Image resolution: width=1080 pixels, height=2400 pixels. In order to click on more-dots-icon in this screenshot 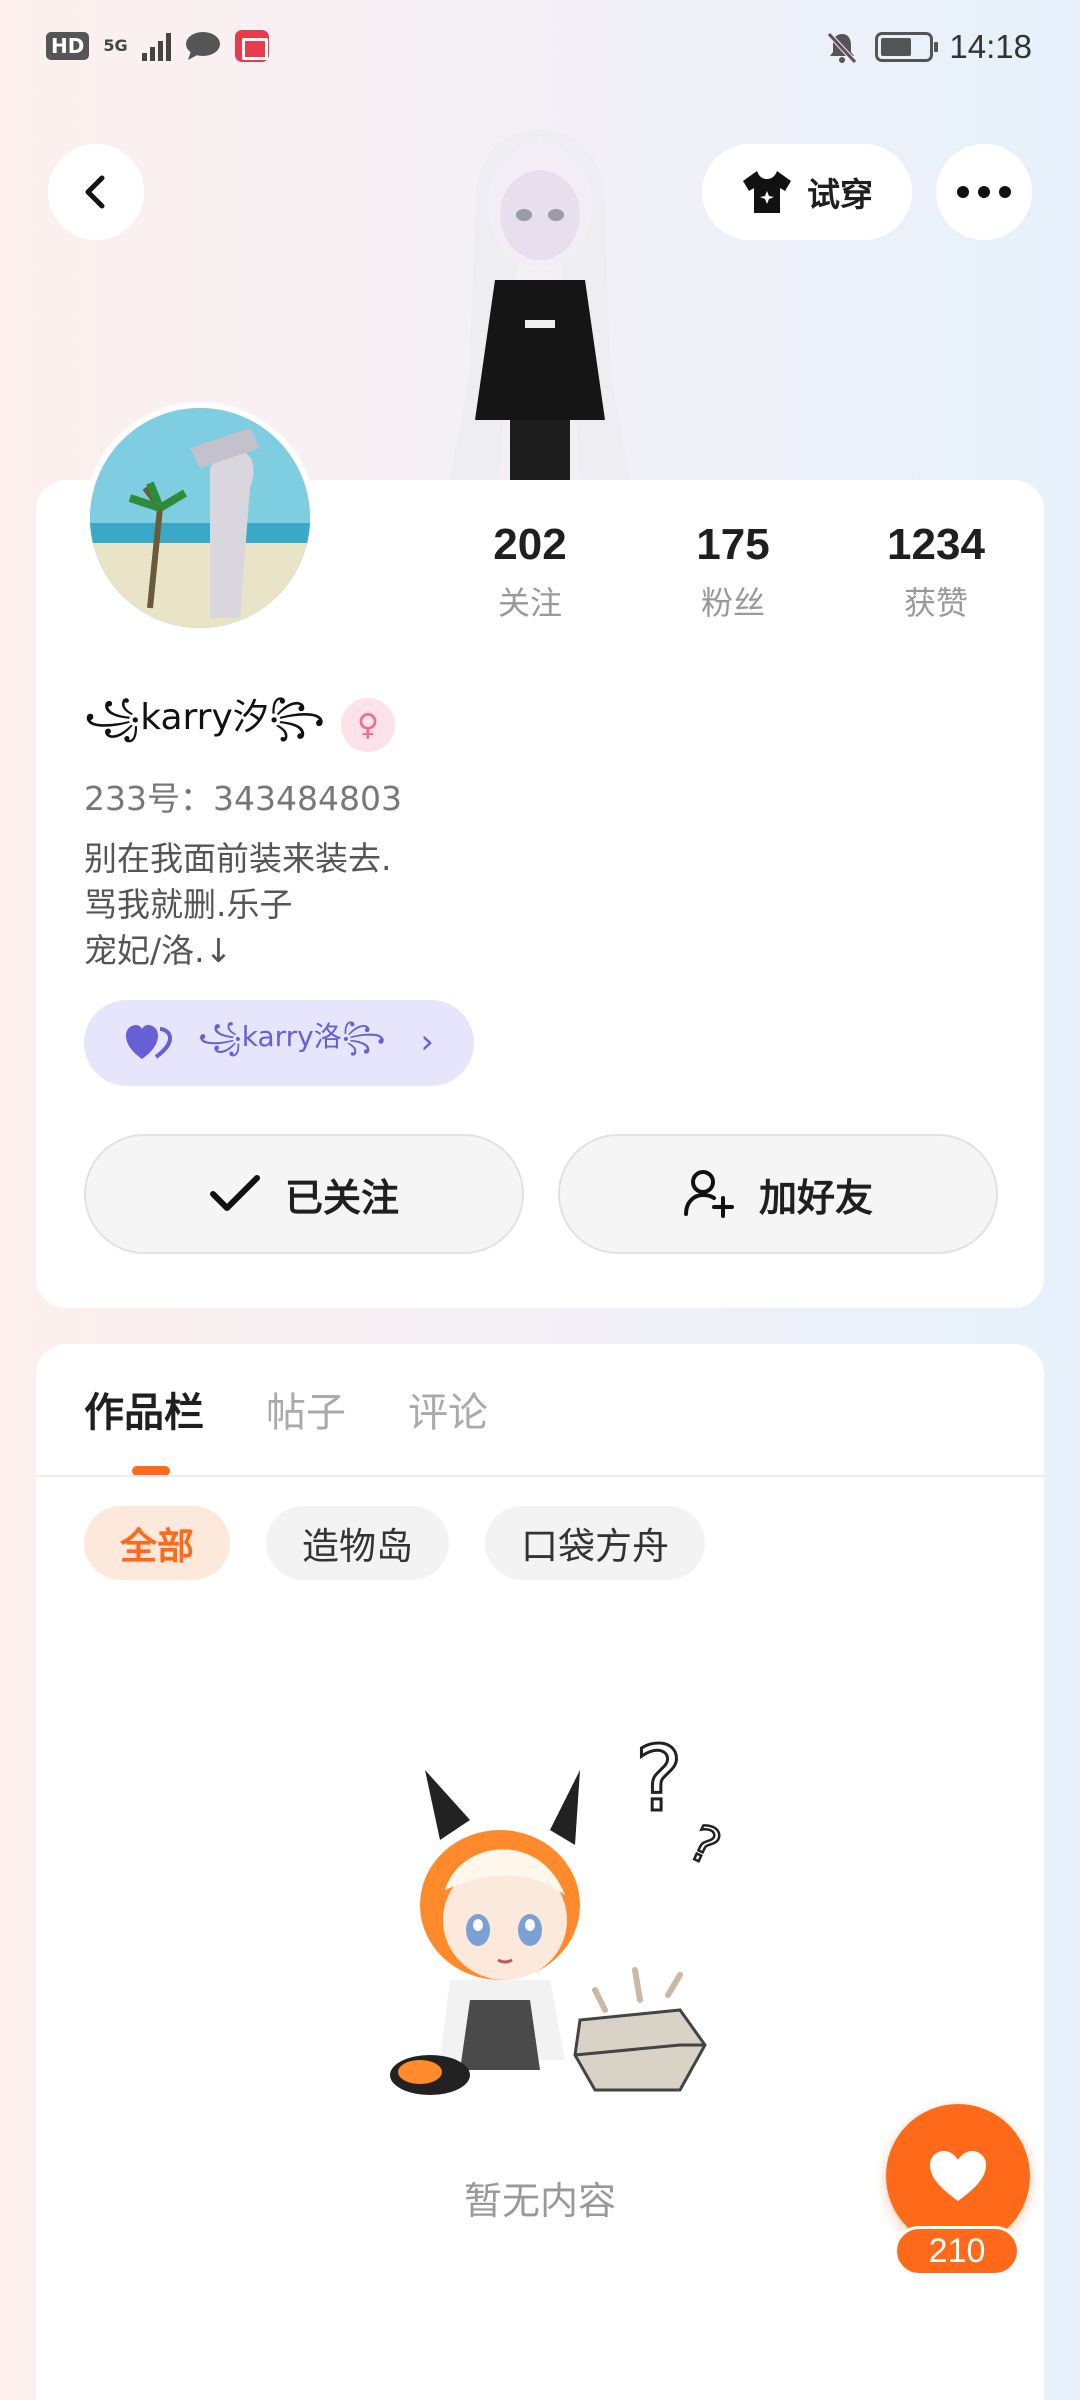, I will do `click(984, 192)`.